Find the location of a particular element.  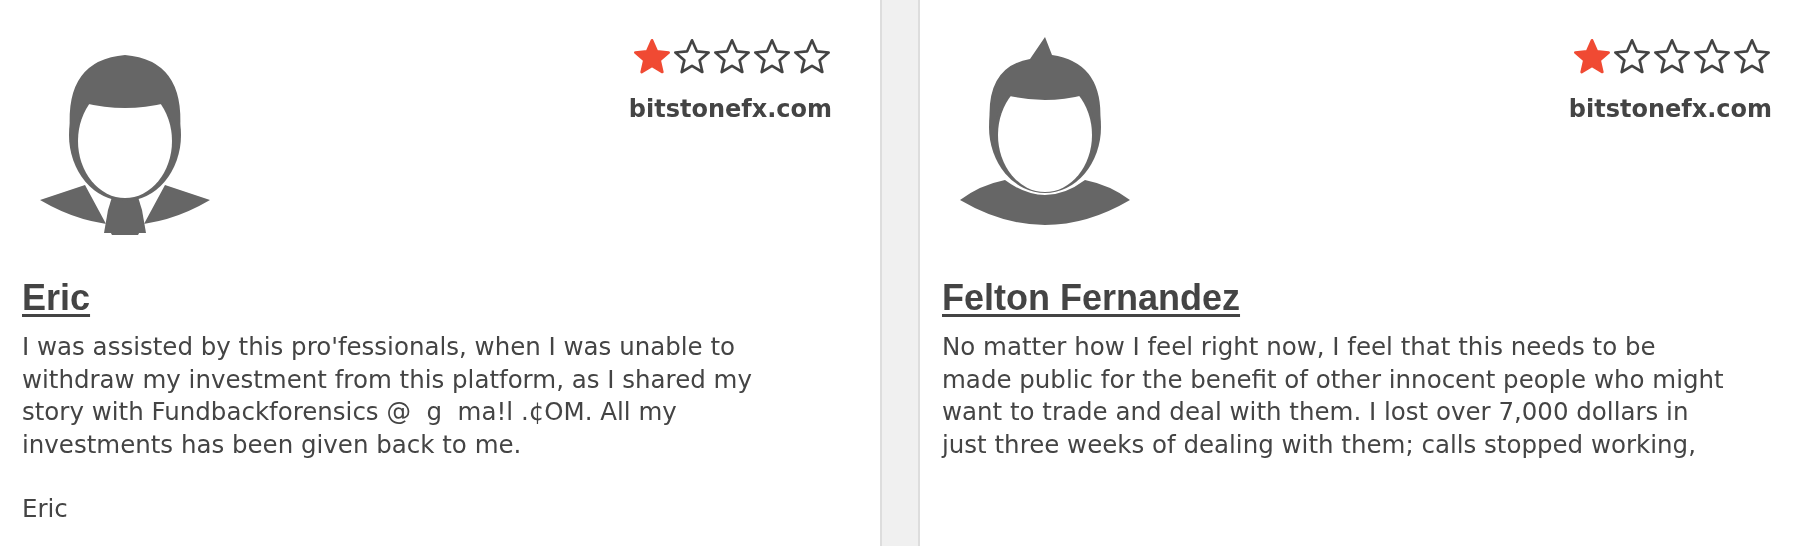

reviewer-name-link: Eric is located at coordinates (56, 298).